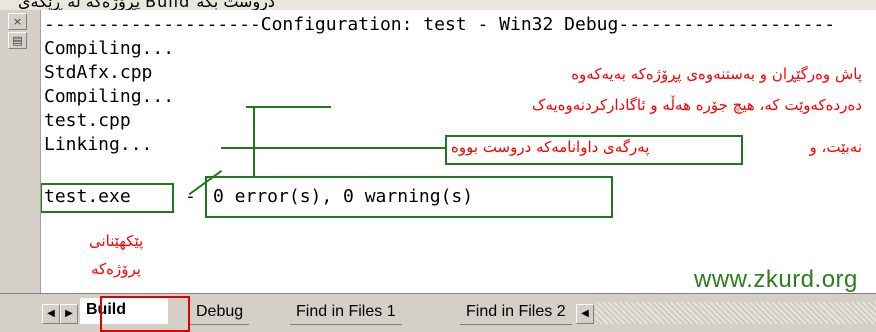  Describe the element at coordinates (735, 313) in the screenshot. I see `horizontal-scrollbar` at that location.